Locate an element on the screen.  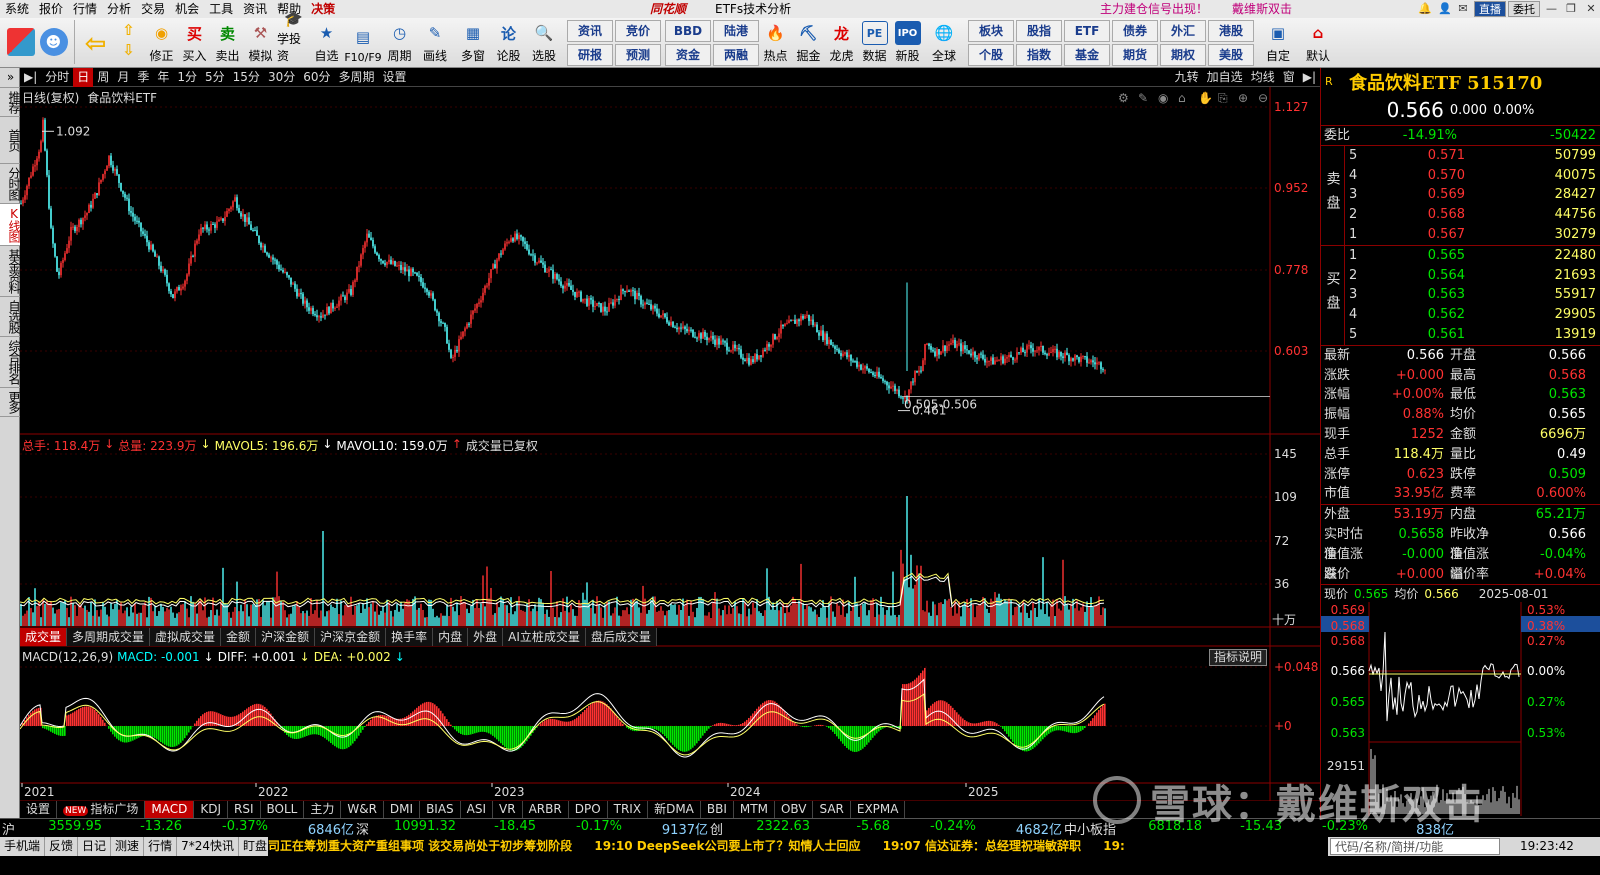
period-tab-1min: 1分 is located at coordinates (187, 77).